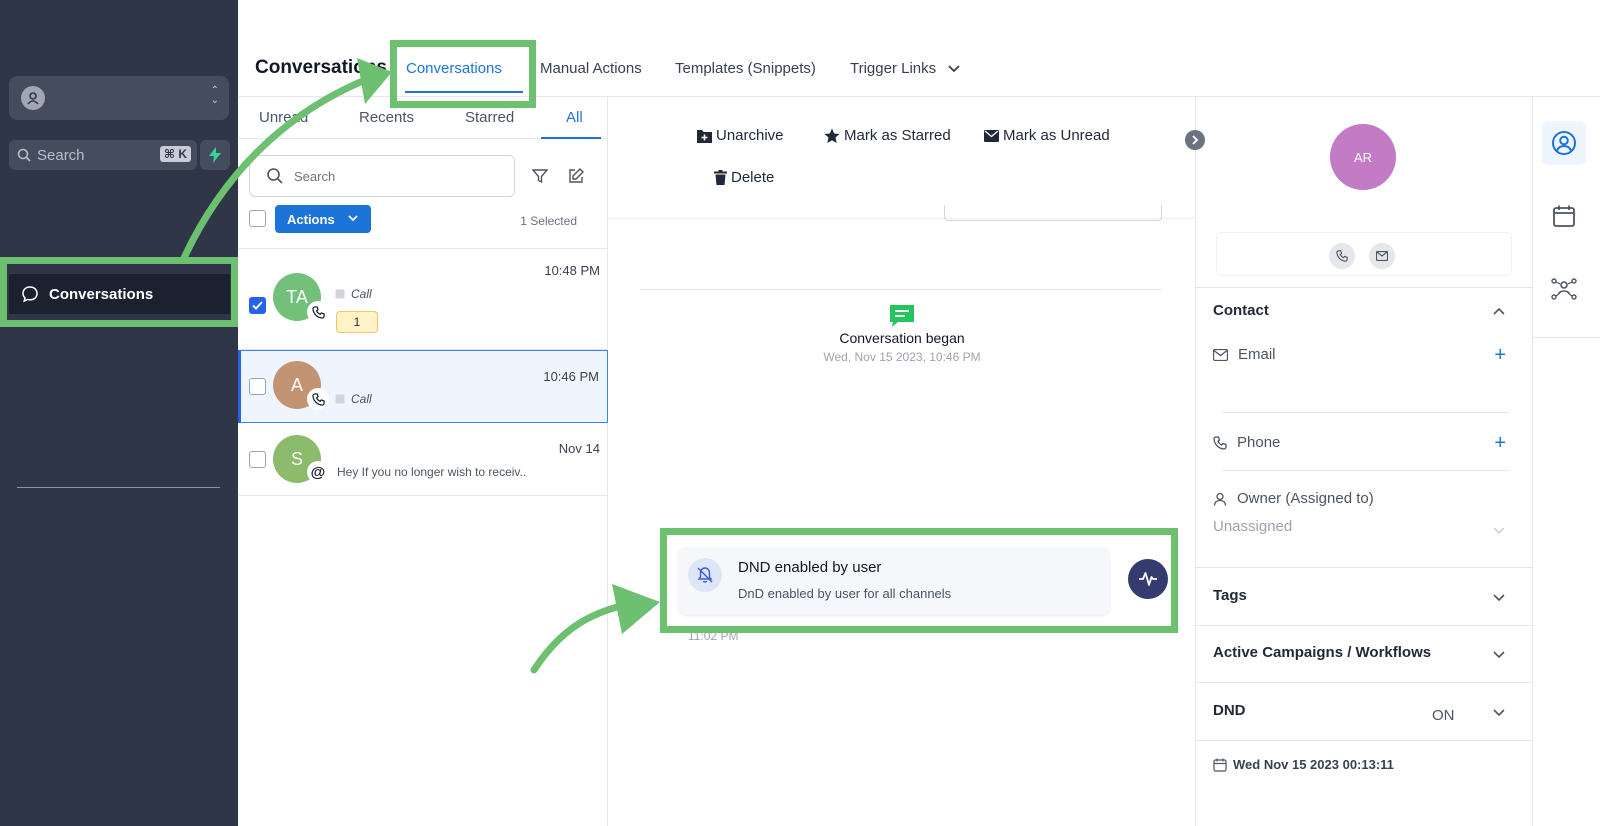  Describe the element at coordinates (902, 318) in the screenshot. I see `message-icon` at that location.